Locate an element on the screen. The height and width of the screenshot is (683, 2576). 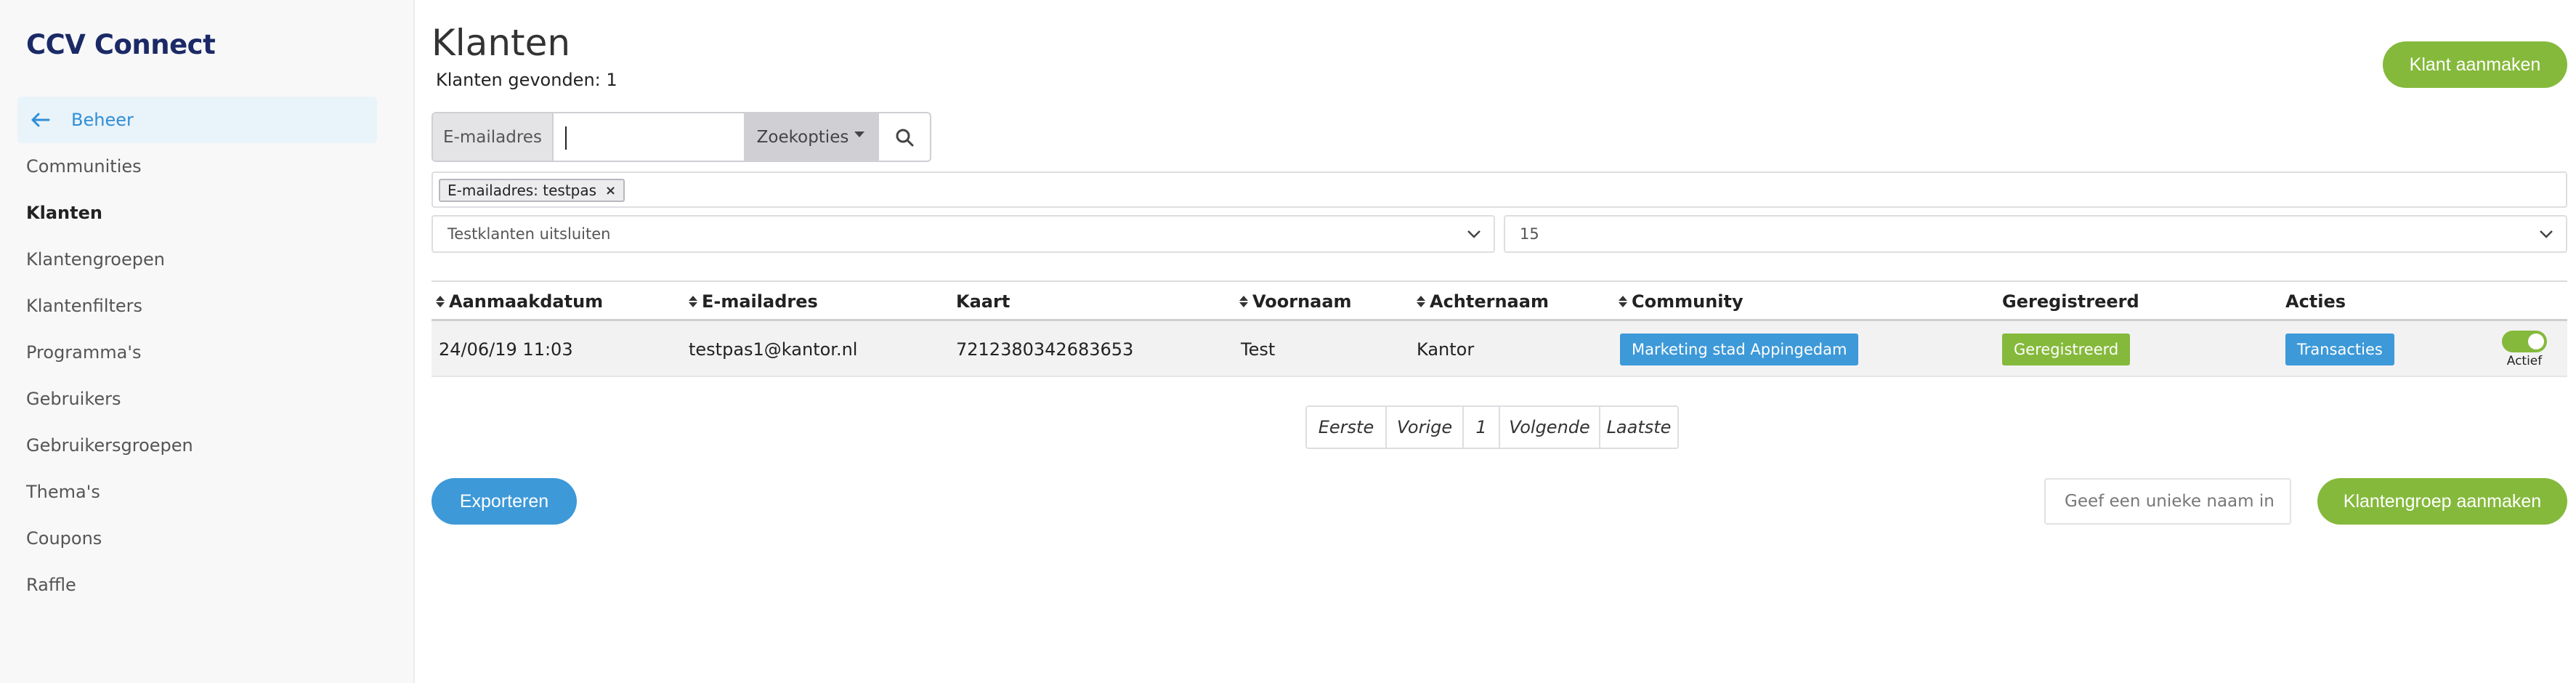
sidebar-back-label: Beheer is located at coordinates (102, 120).